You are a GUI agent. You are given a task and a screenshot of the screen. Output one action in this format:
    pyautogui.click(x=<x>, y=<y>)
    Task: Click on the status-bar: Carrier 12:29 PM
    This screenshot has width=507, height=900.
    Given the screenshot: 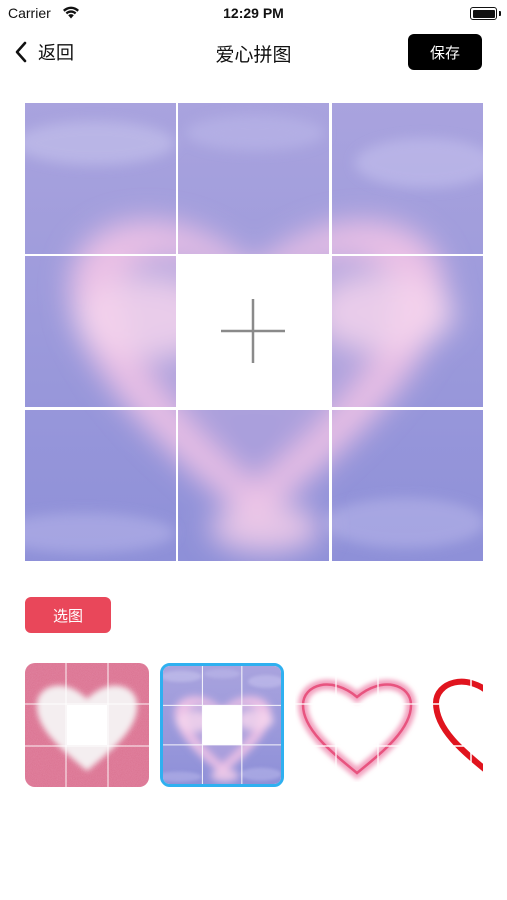 What is the action you would take?
    pyautogui.click(x=253, y=14)
    